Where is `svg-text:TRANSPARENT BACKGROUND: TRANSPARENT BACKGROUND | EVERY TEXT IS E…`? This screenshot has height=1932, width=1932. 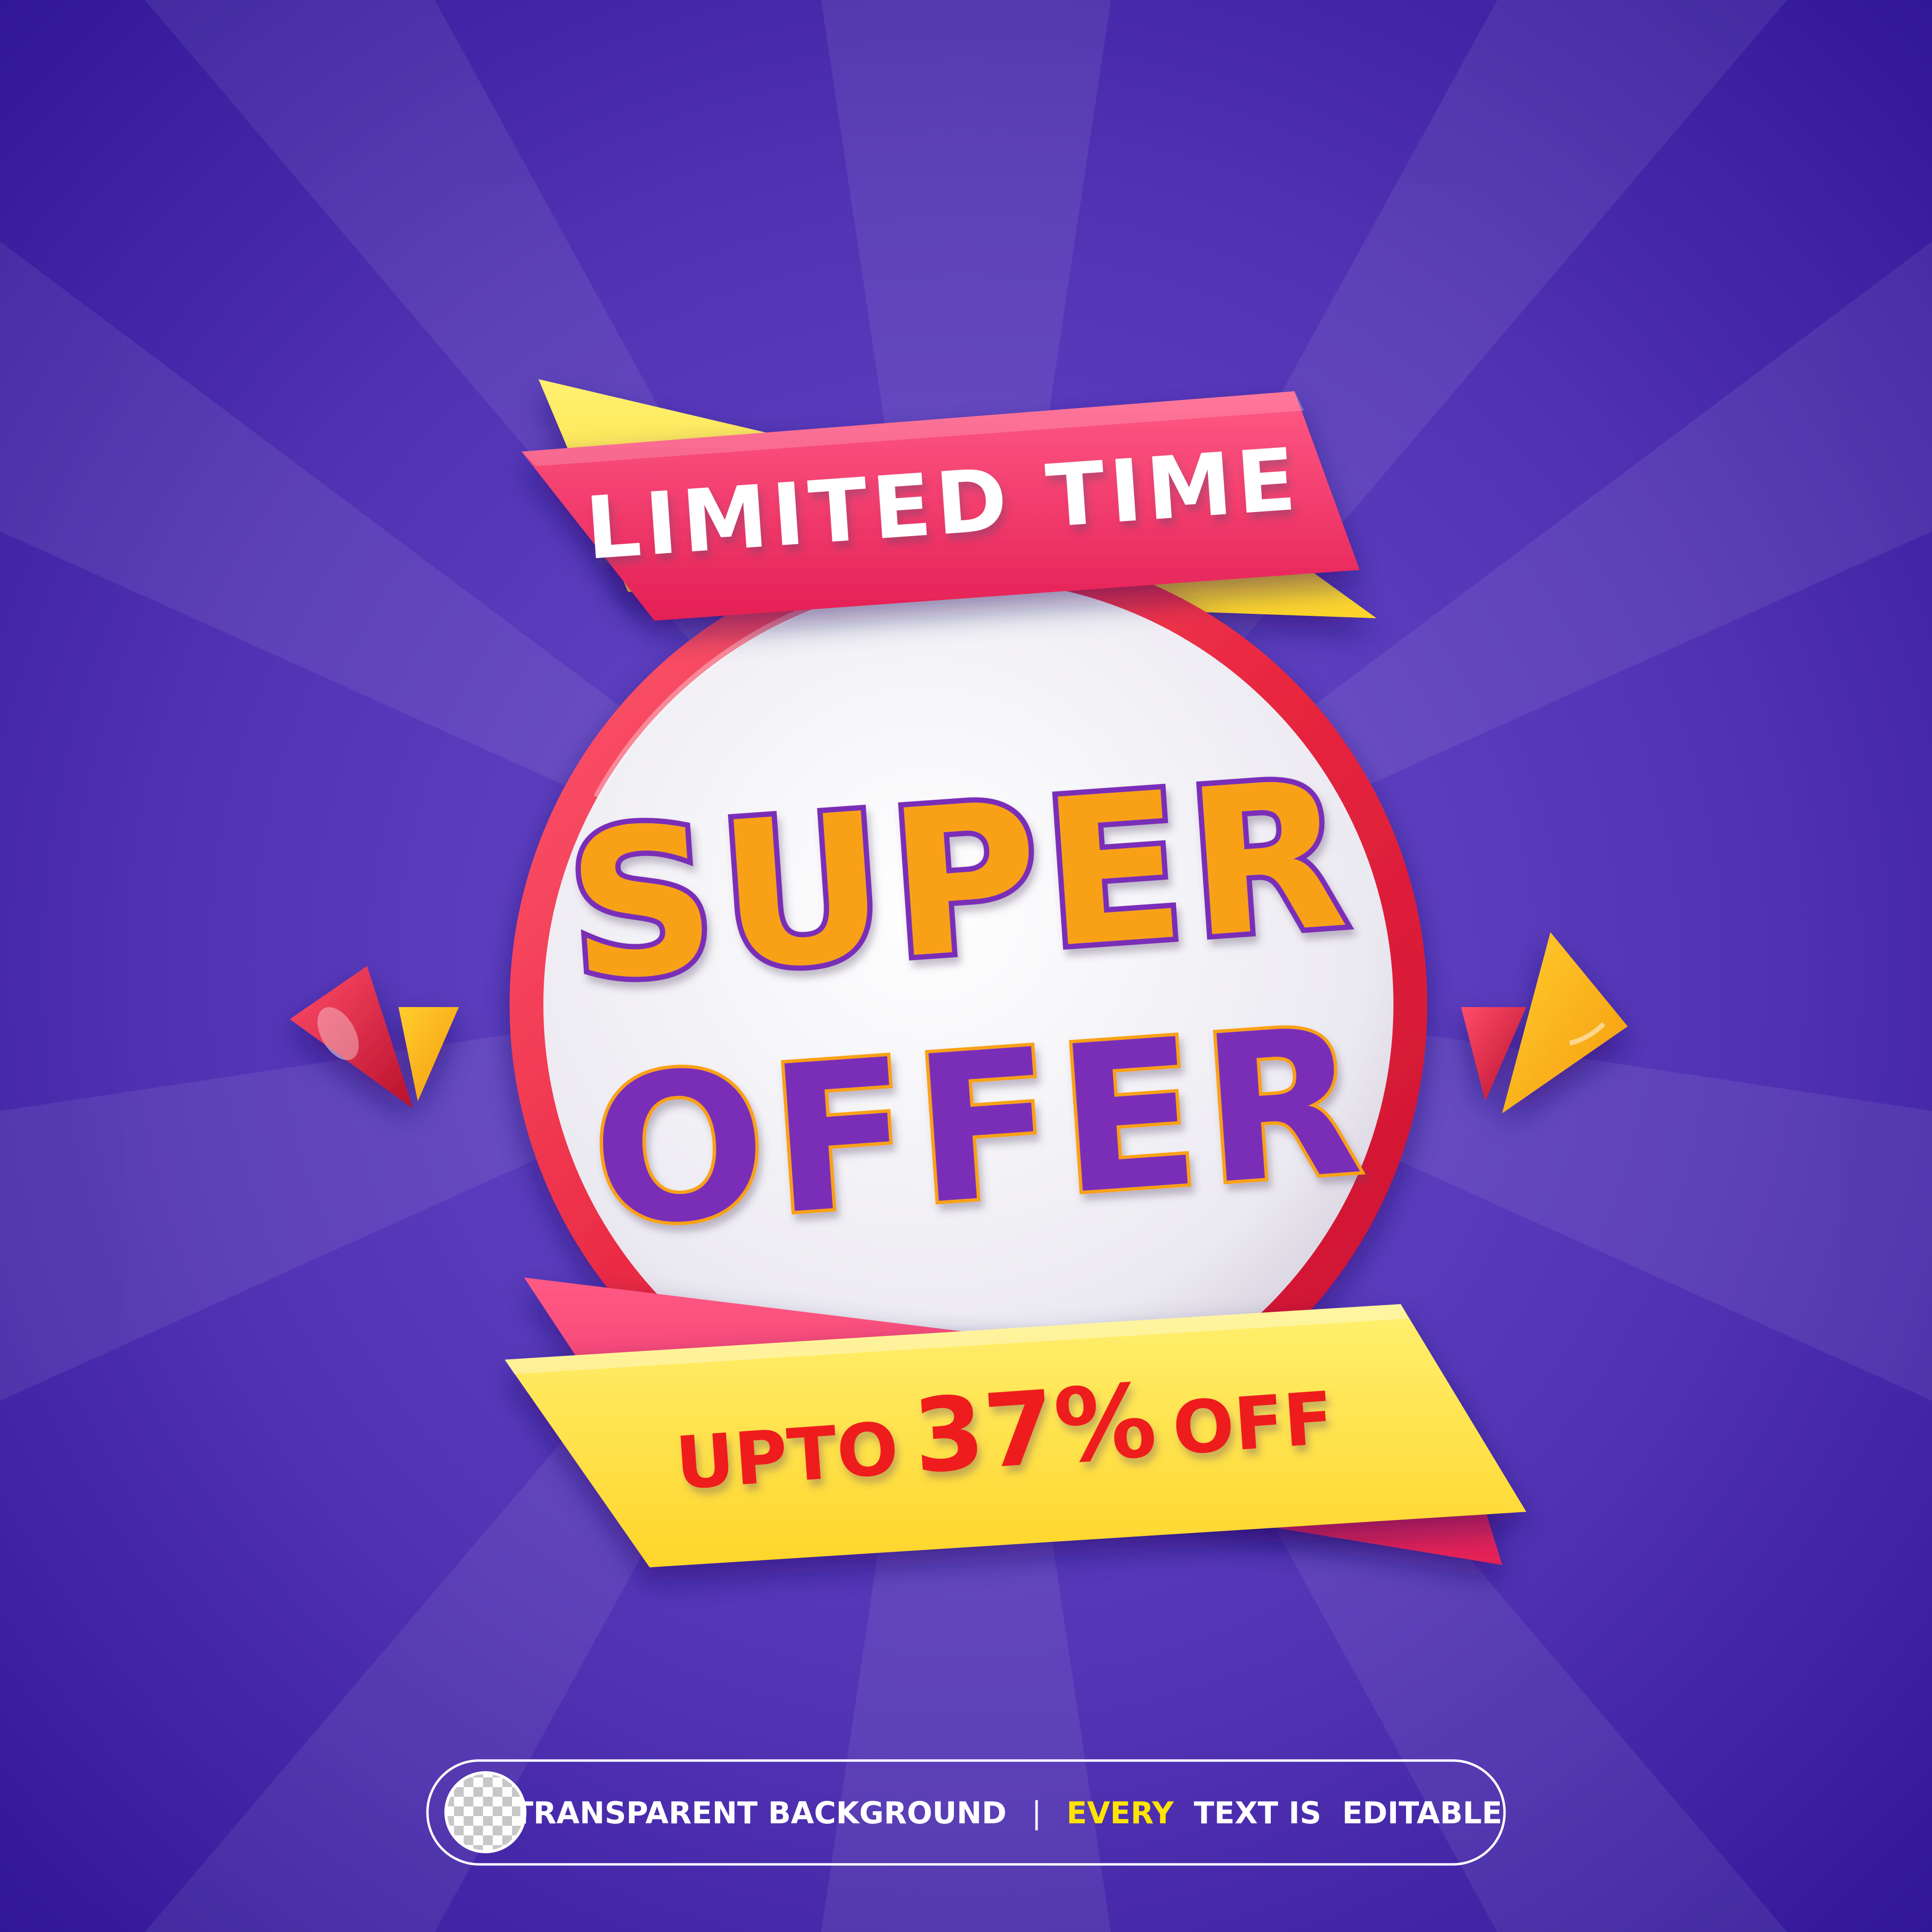
svg-text:TRANSPARENT BACKGROUND: TRANSPARENT BACKGROUND | EVERY TEXT IS E… is located at coordinates (1008, 1813).